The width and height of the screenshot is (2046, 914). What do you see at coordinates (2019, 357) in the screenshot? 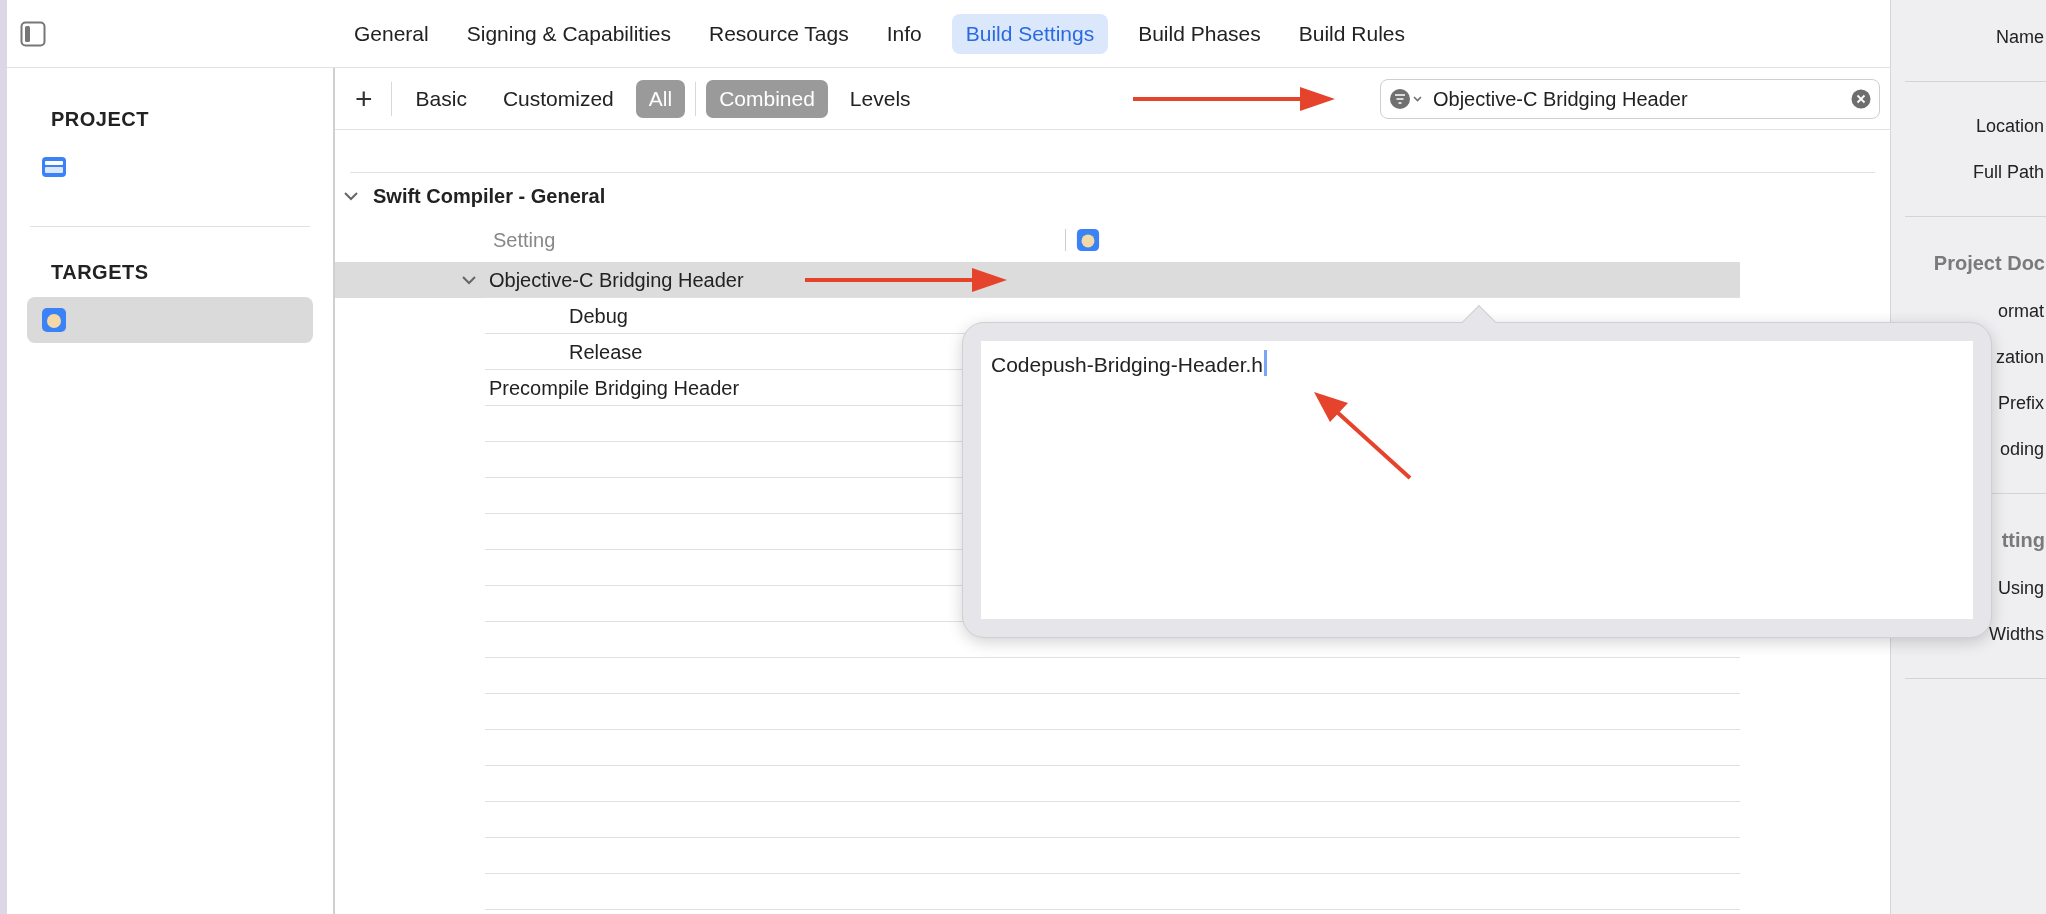
I see `field-label: zation` at bounding box center [2019, 357].